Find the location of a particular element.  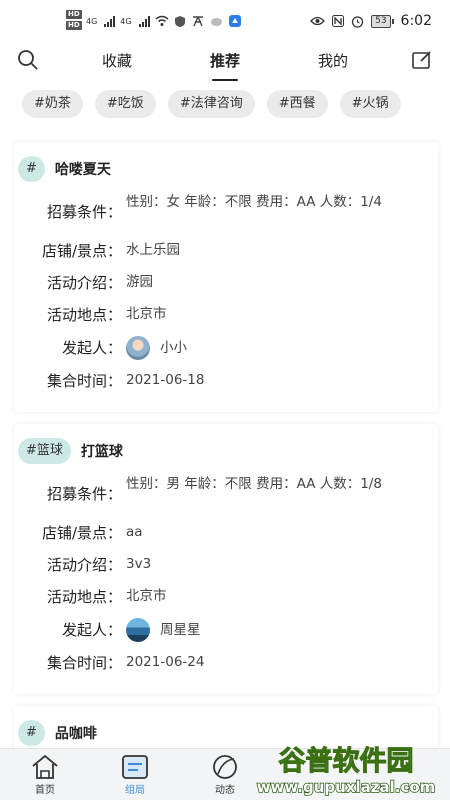

battery-indicator: 53 is located at coordinates (382, 21).